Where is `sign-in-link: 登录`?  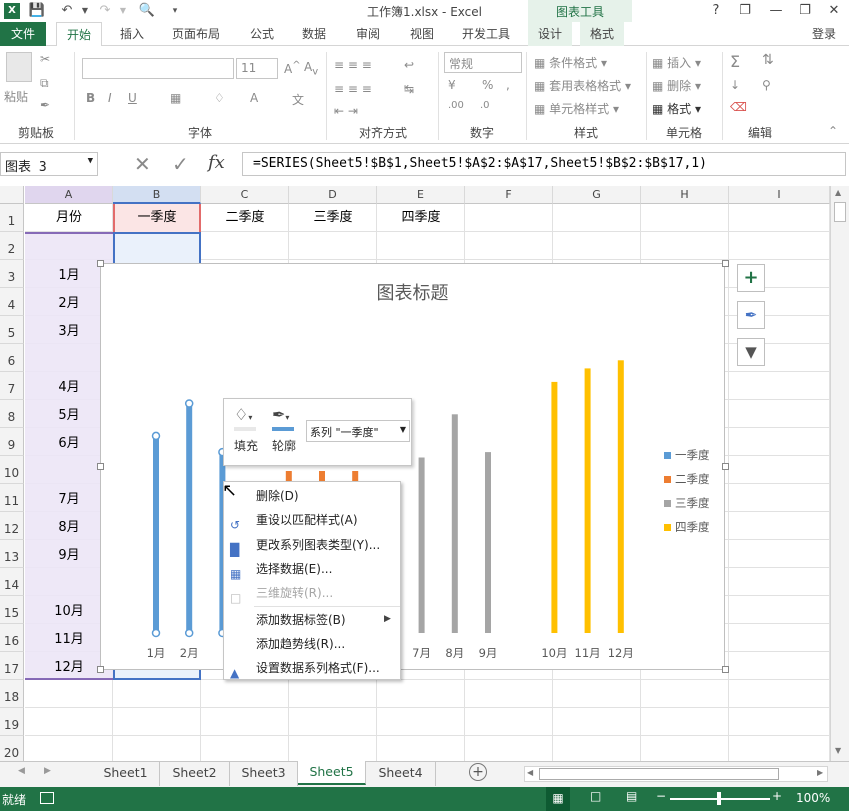
sign-in-link: 登录 is located at coordinates (824, 34).